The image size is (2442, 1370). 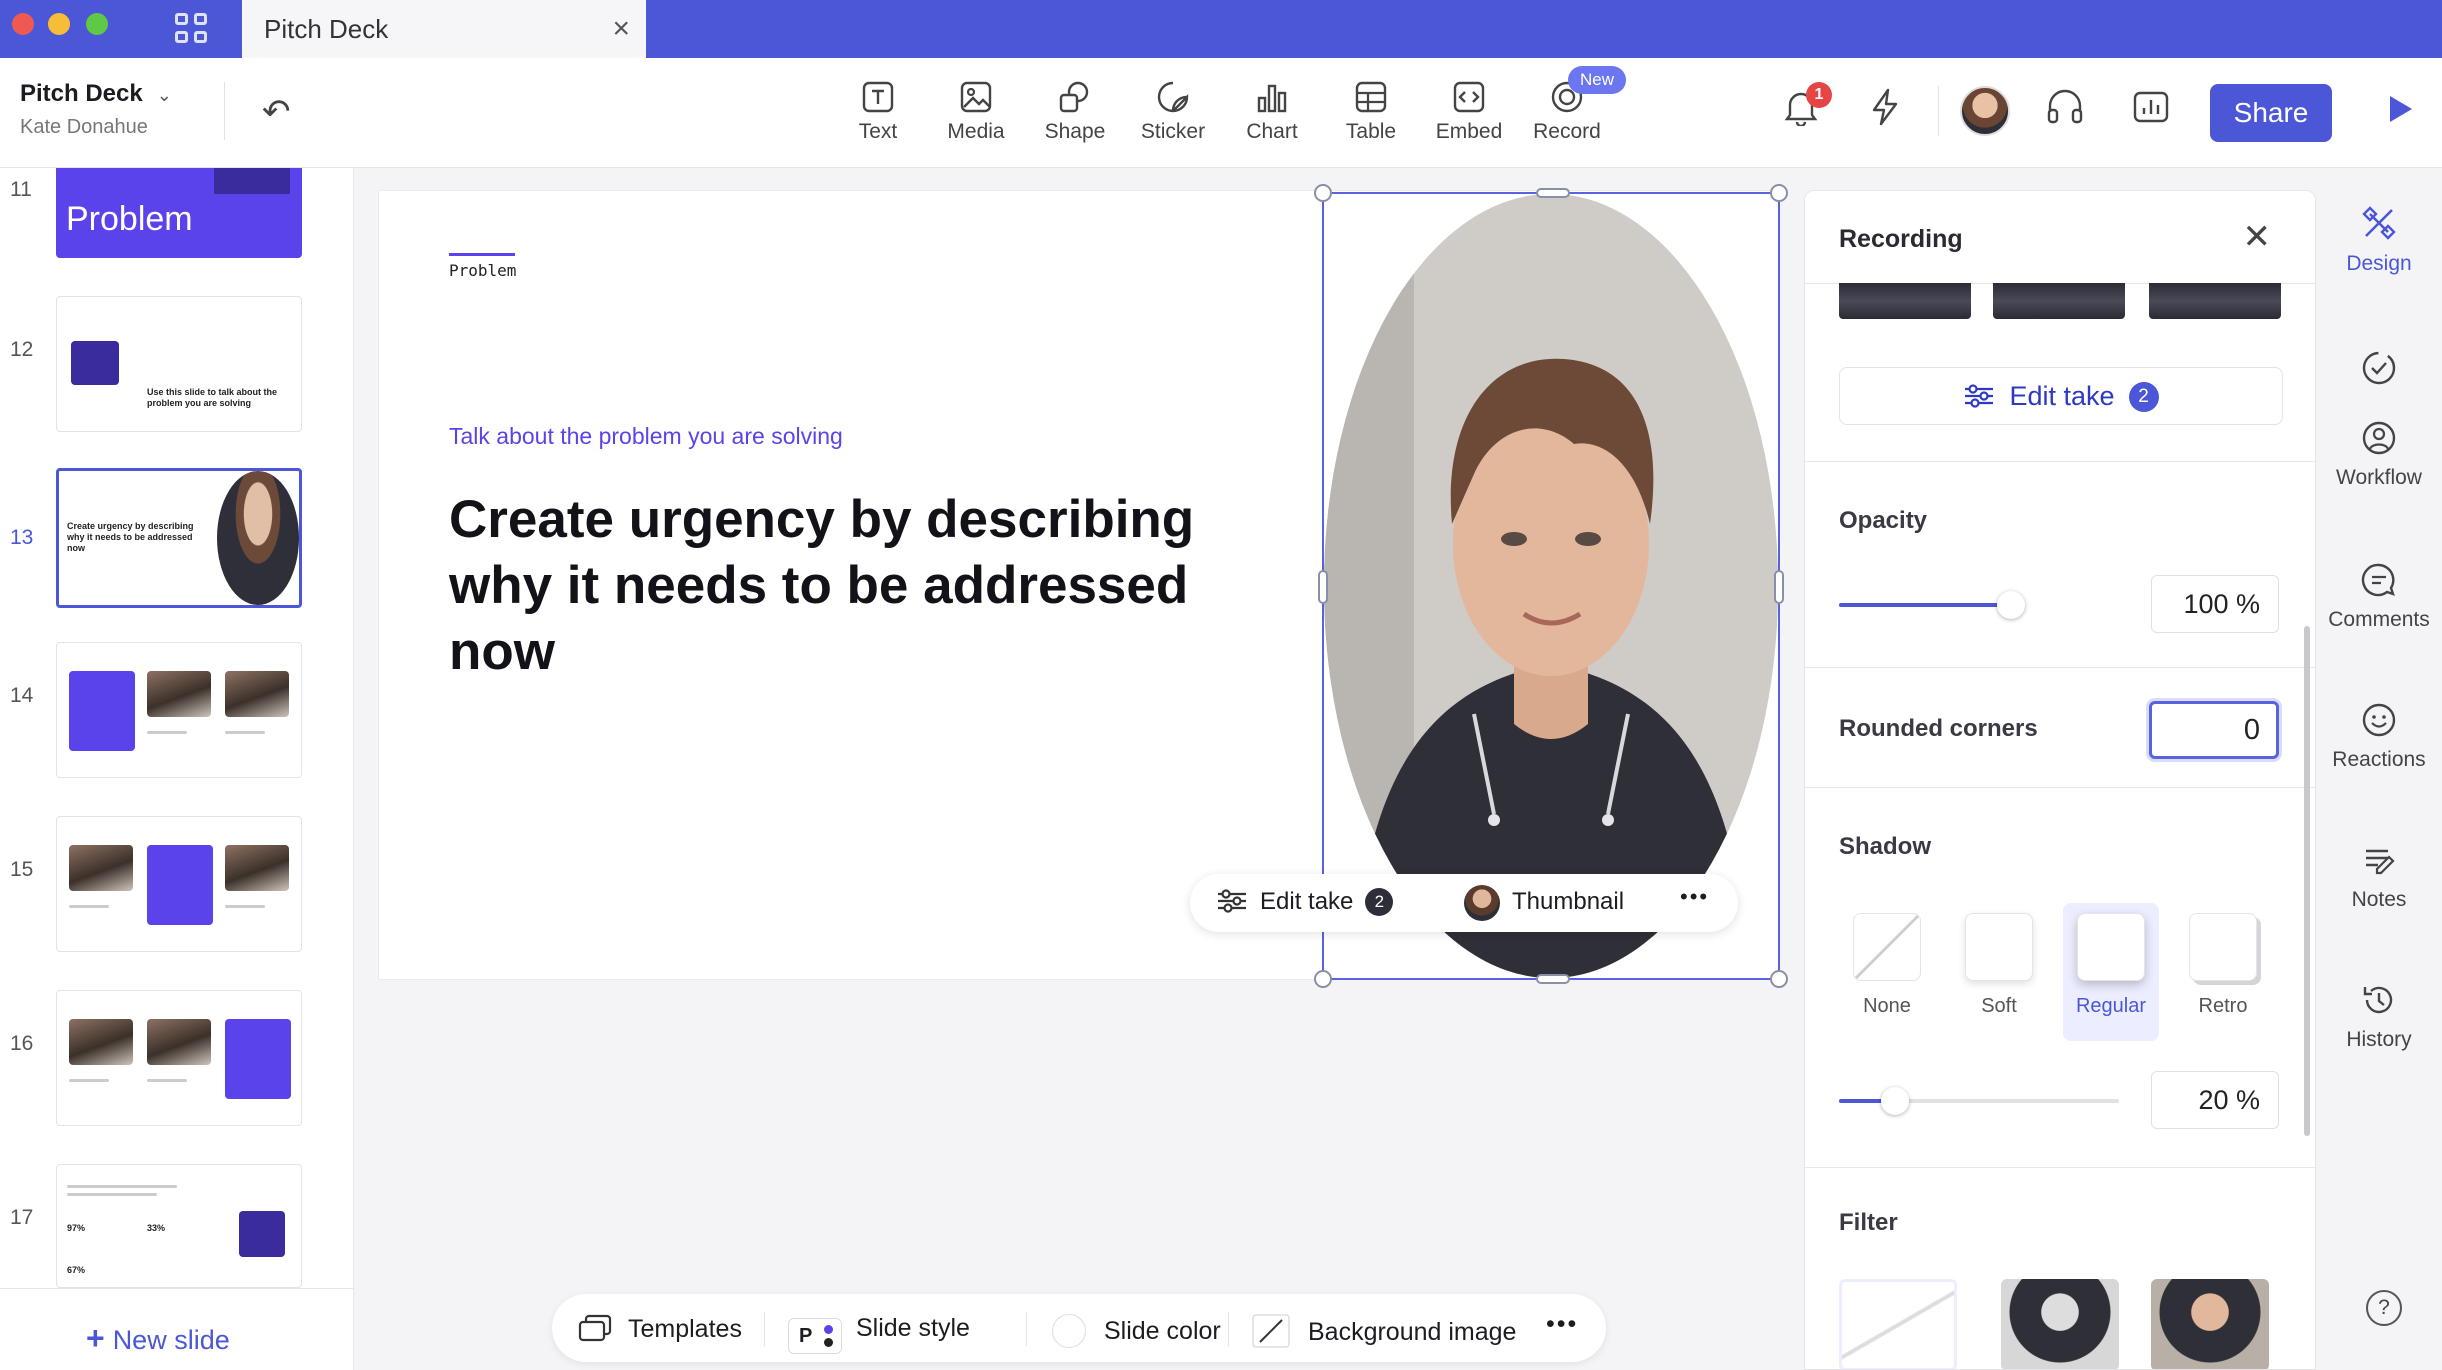 What do you see at coordinates (2379, 619) in the screenshot?
I see `rail-label-comments: Comments` at bounding box center [2379, 619].